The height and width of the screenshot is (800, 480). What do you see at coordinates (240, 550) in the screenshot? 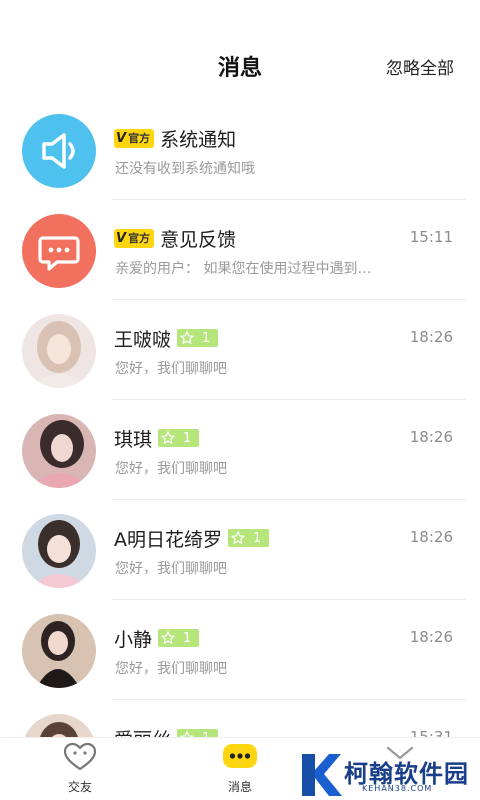
I see `list-item: A明日花绮罗 1 18:26 您好，我们聊聊吧` at bounding box center [240, 550].